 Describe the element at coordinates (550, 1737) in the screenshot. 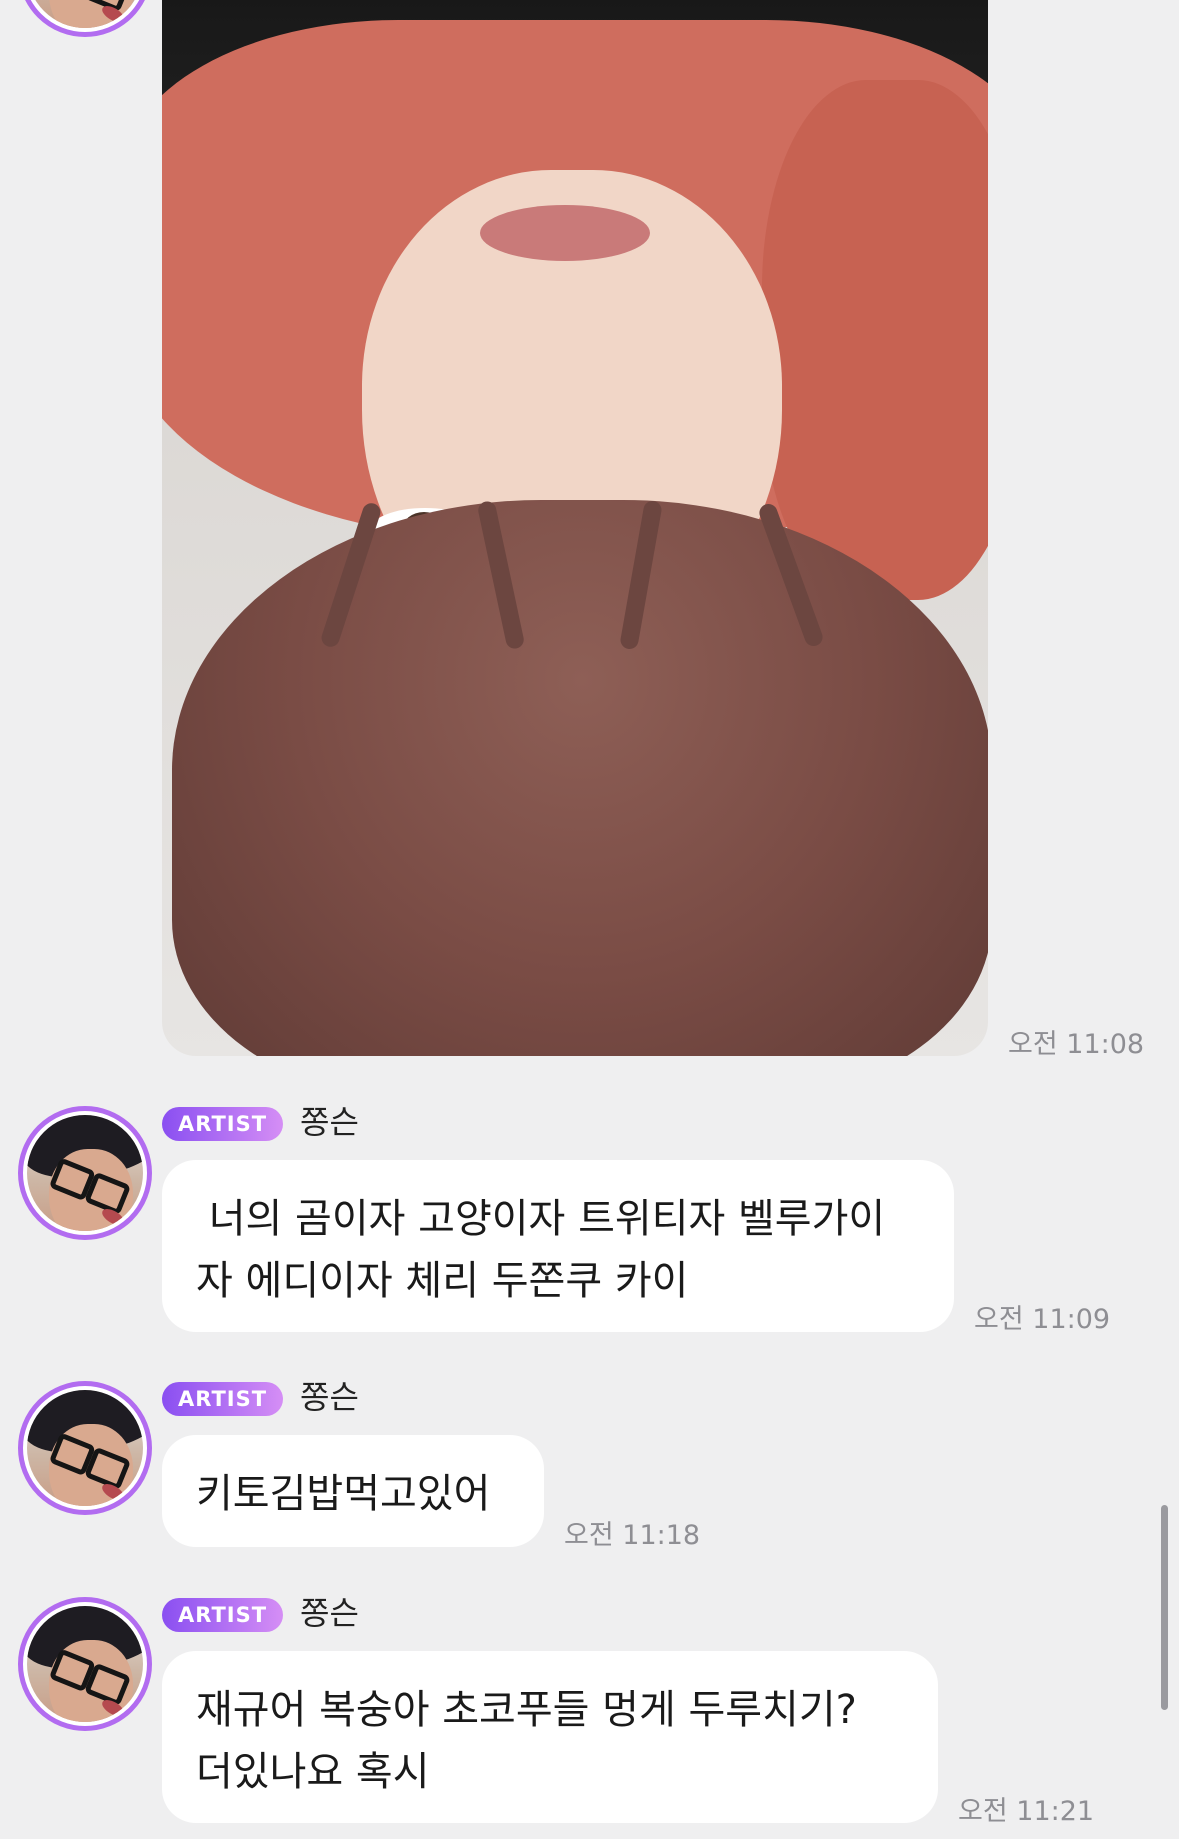

I see `message-bubble: 재규어 복숭아 초코푸들 멍게 두루치기? 더있나요 혹시` at that location.